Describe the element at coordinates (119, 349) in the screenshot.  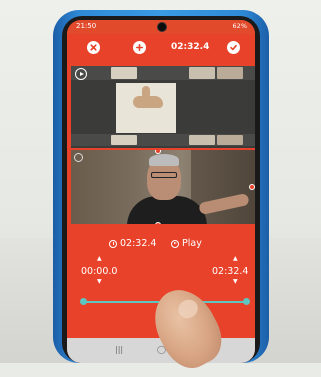
I see `recent-apps-icon: |||` at that location.